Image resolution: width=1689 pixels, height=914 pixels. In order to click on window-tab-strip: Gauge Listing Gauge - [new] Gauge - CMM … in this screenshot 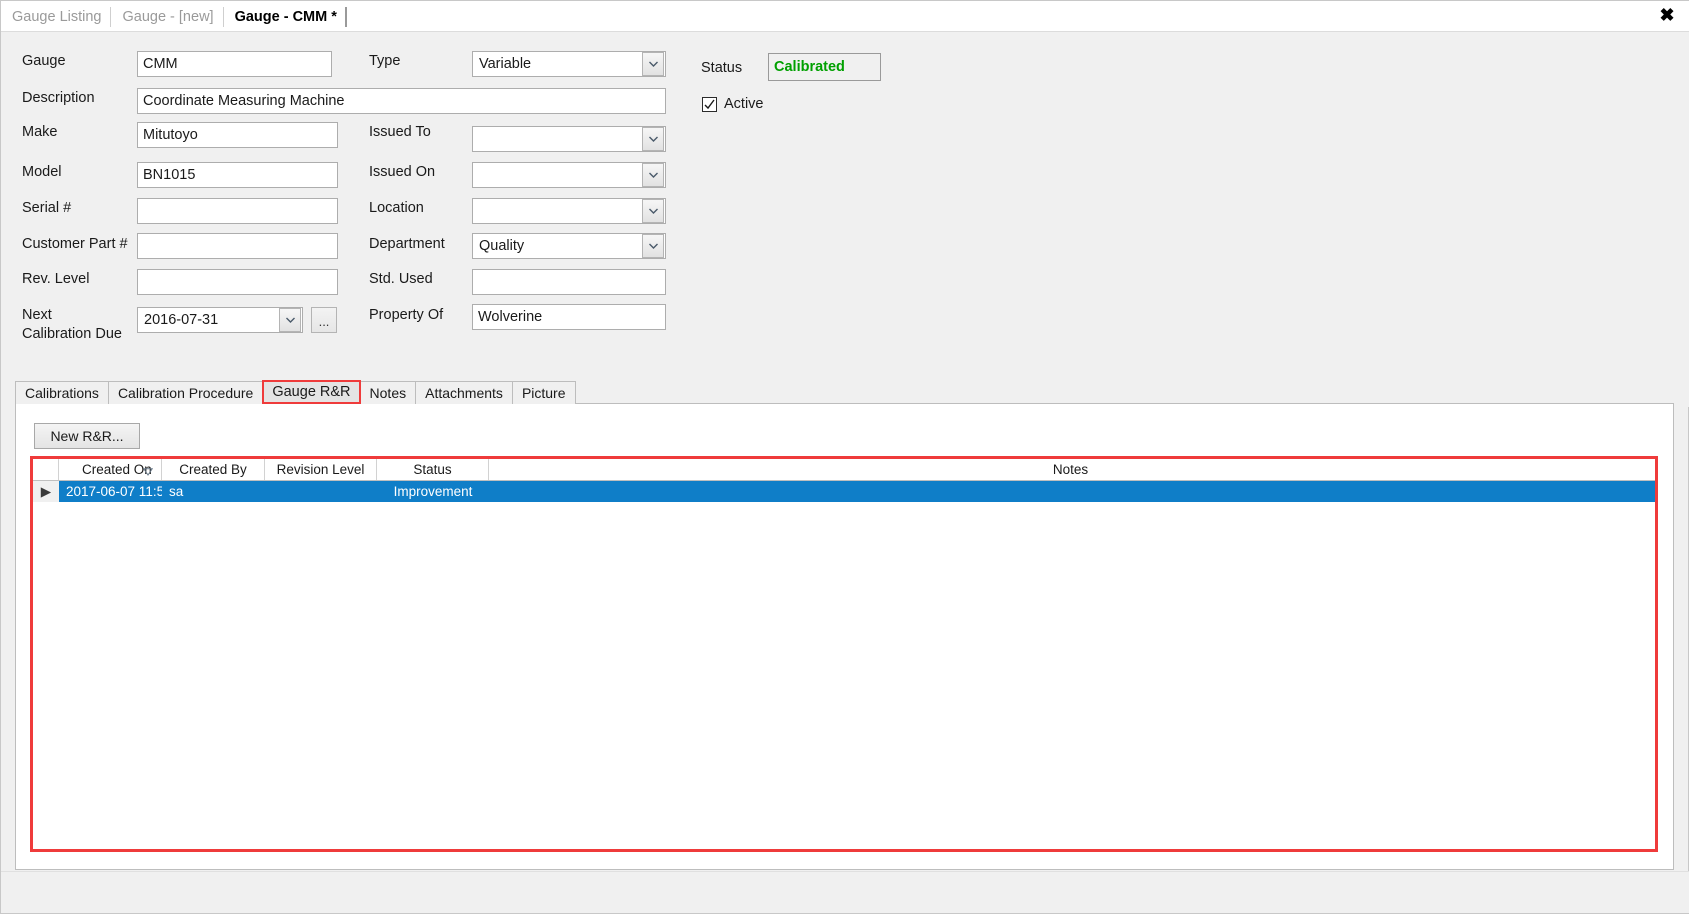, I will do `click(845, 16)`.